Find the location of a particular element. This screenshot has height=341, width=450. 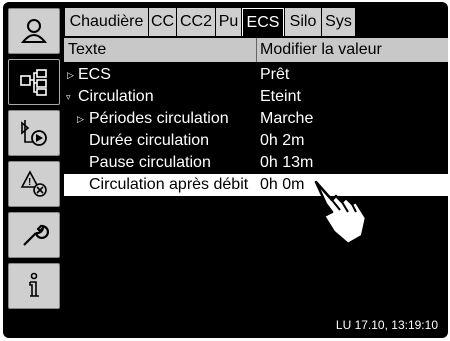

row-label: Circulation is located at coordinates (116, 96).